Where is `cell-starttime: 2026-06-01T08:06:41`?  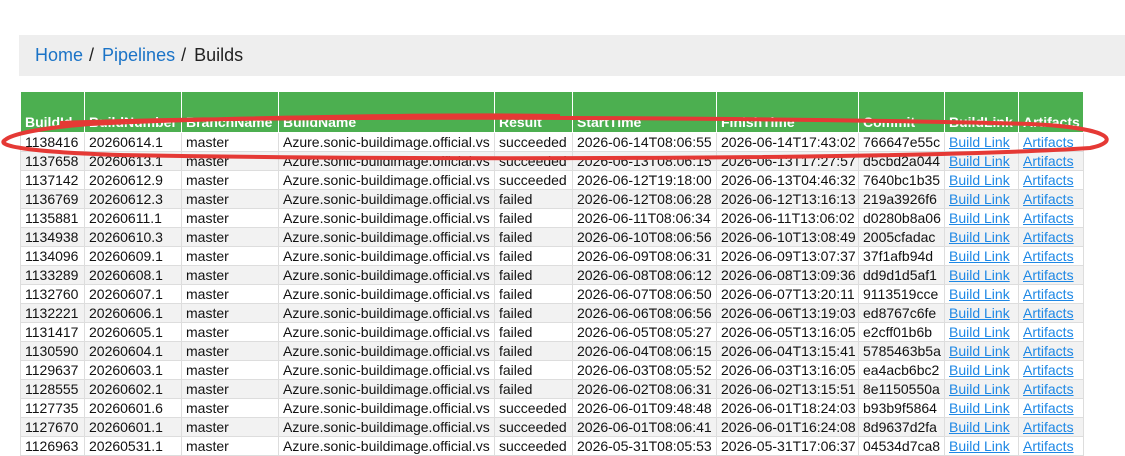
cell-starttime: 2026-06-01T08:06:41 is located at coordinates (644, 427).